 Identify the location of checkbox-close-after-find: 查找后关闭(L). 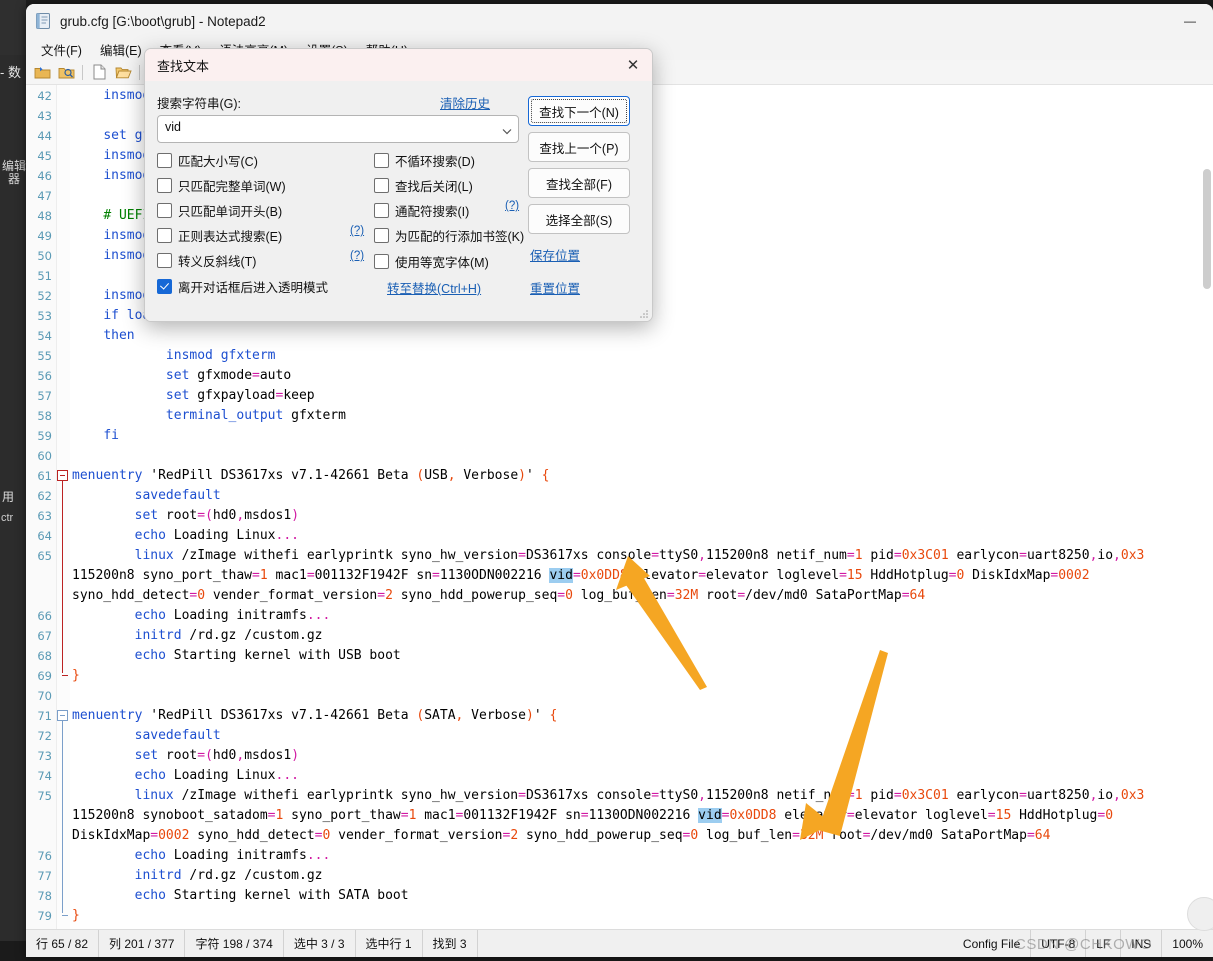
(423, 185).